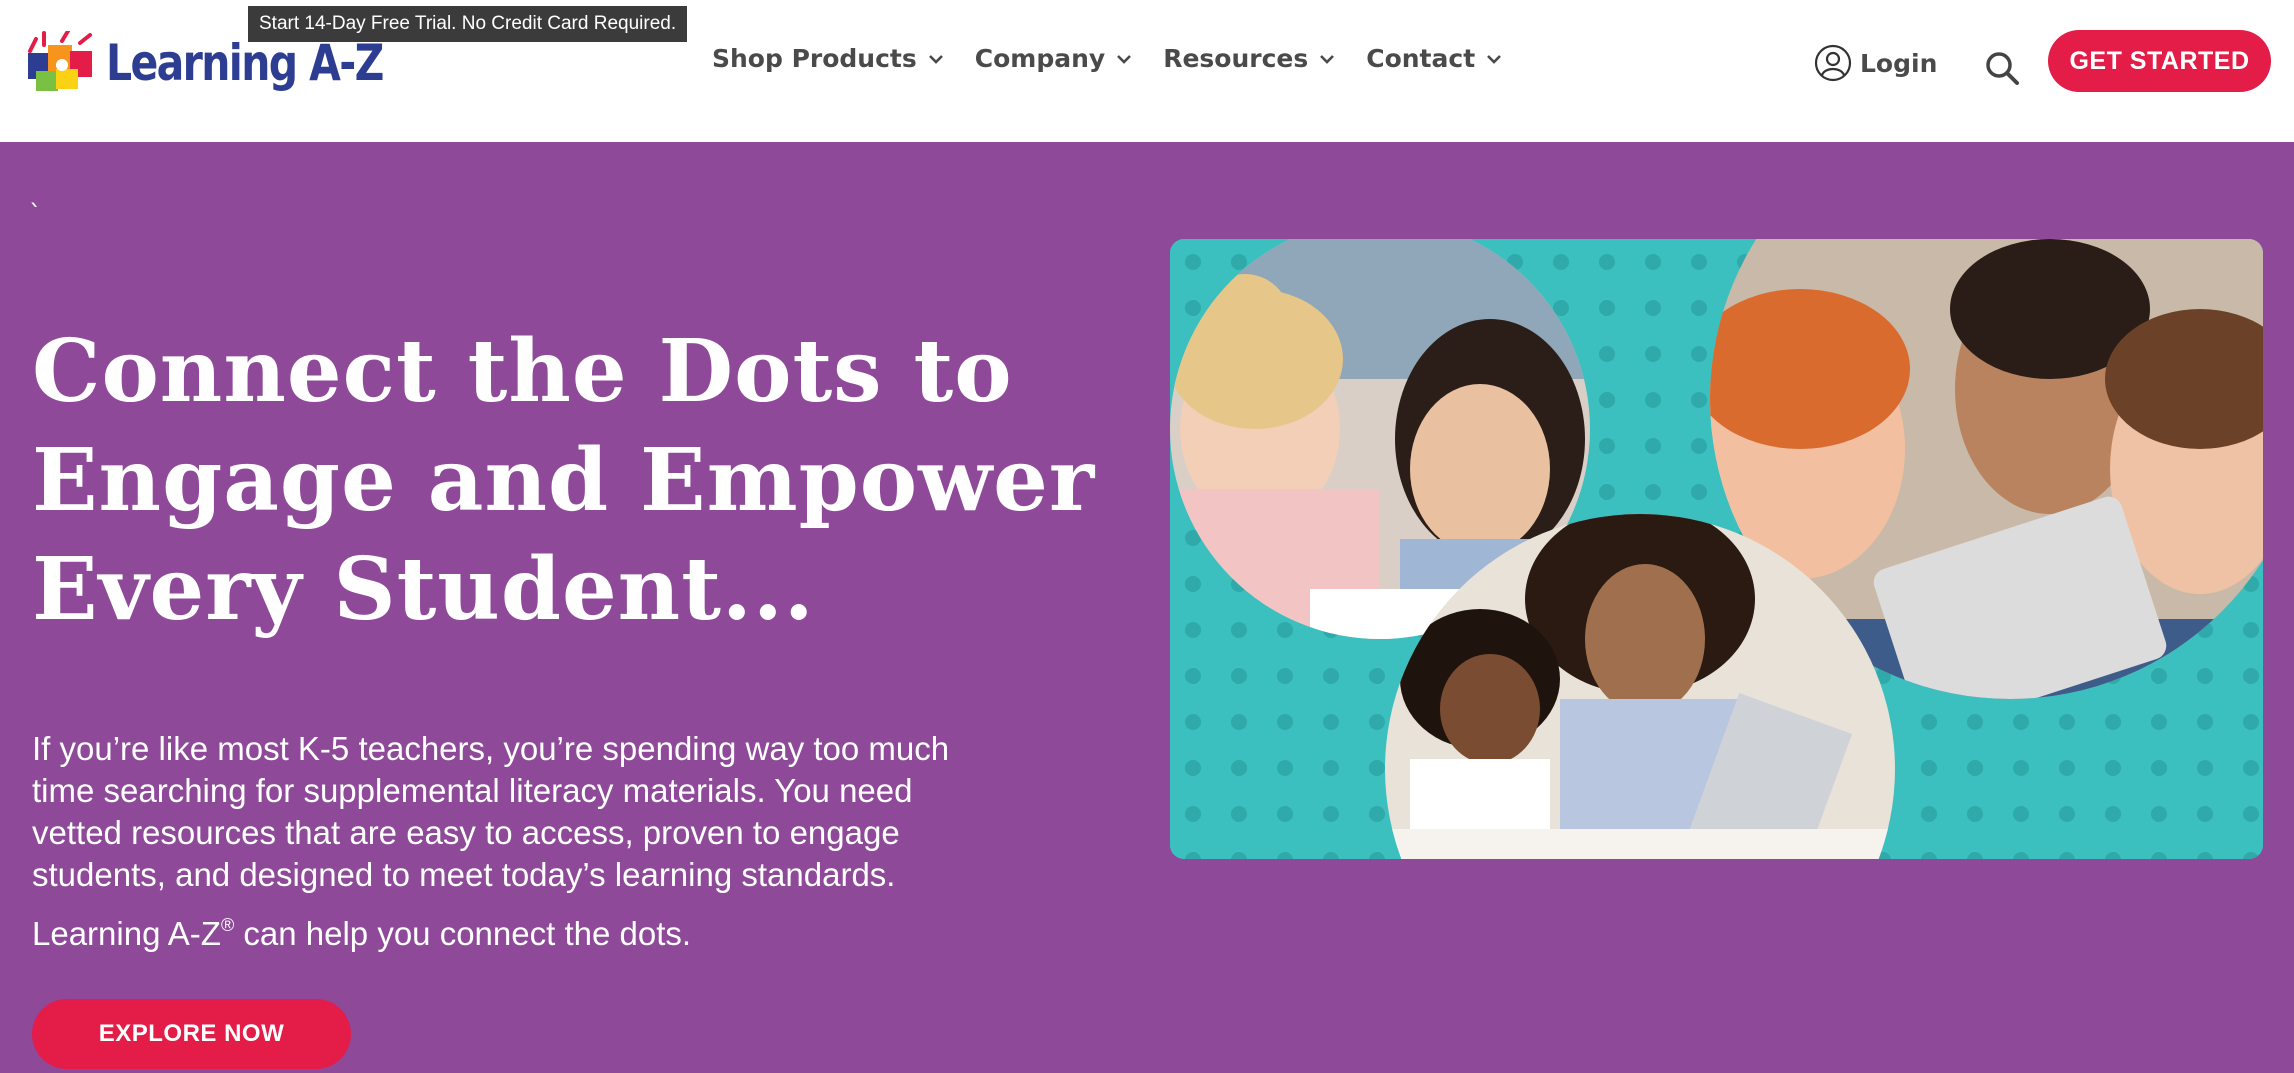 This screenshot has height=1073, width=2294. What do you see at coordinates (1040, 58) in the screenshot?
I see `nav-company-label: Company` at bounding box center [1040, 58].